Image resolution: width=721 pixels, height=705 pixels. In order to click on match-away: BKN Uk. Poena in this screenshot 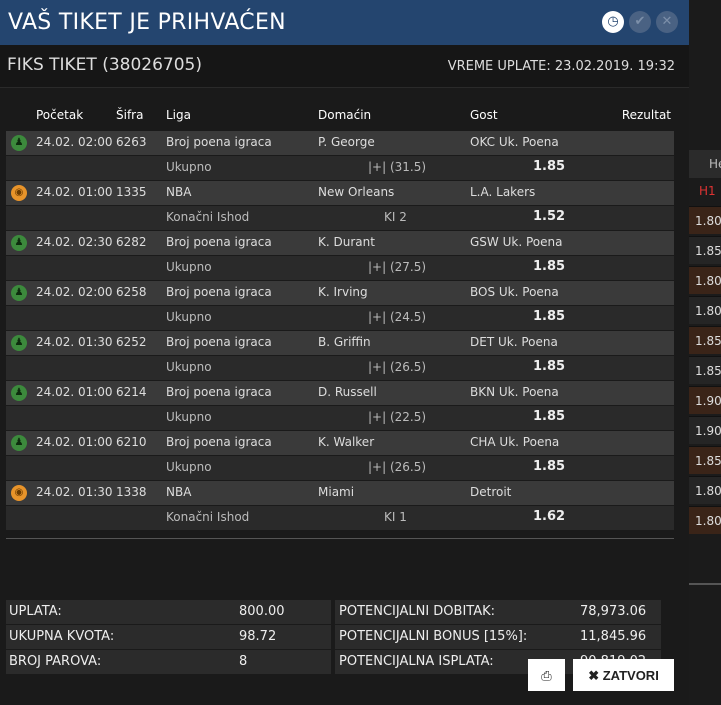, I will do `click(514, 392)`.